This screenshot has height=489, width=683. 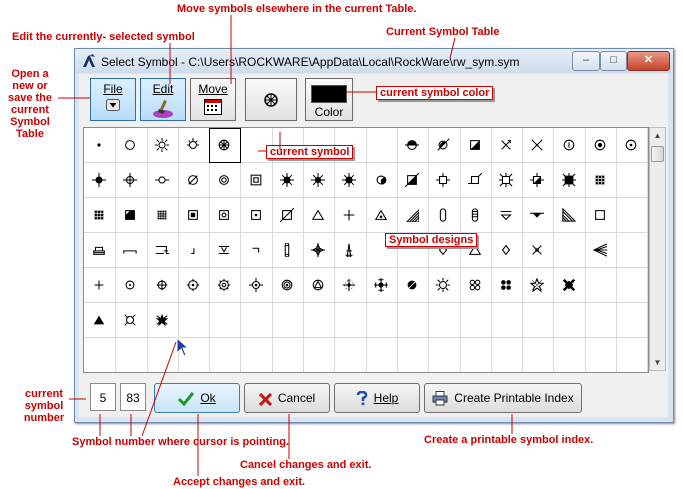 I want to click on minimize-button: ‒, so click(x=586, y=61).